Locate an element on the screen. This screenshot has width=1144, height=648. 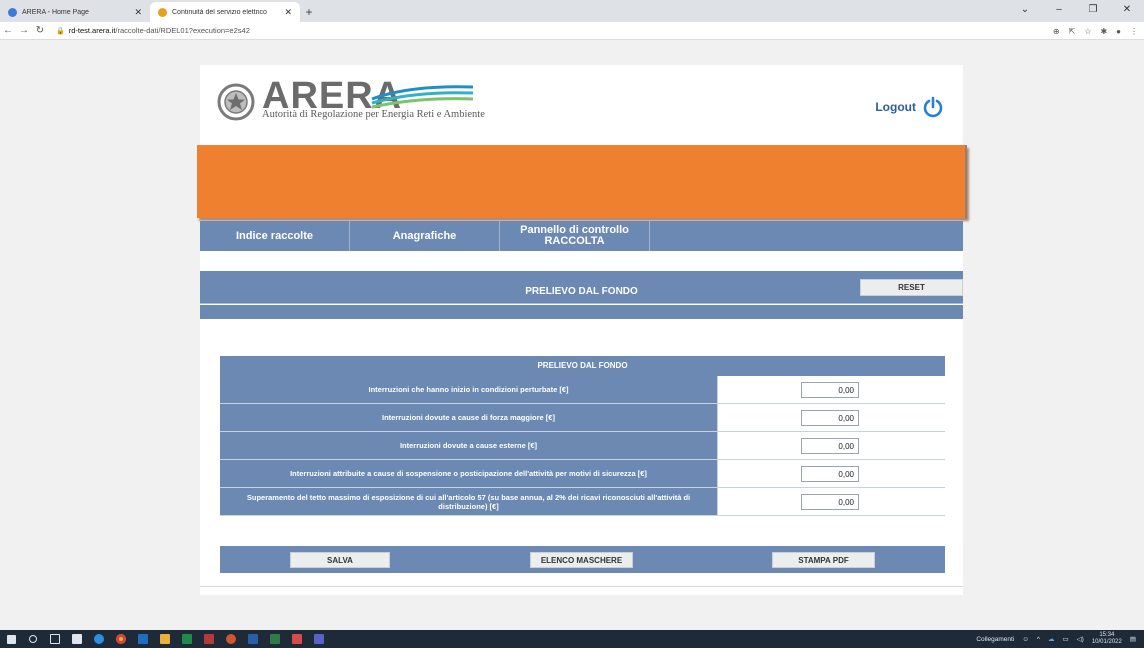
elenco-maschere-button: ELENCO MASCHERE is located at coordinates (581, 560).